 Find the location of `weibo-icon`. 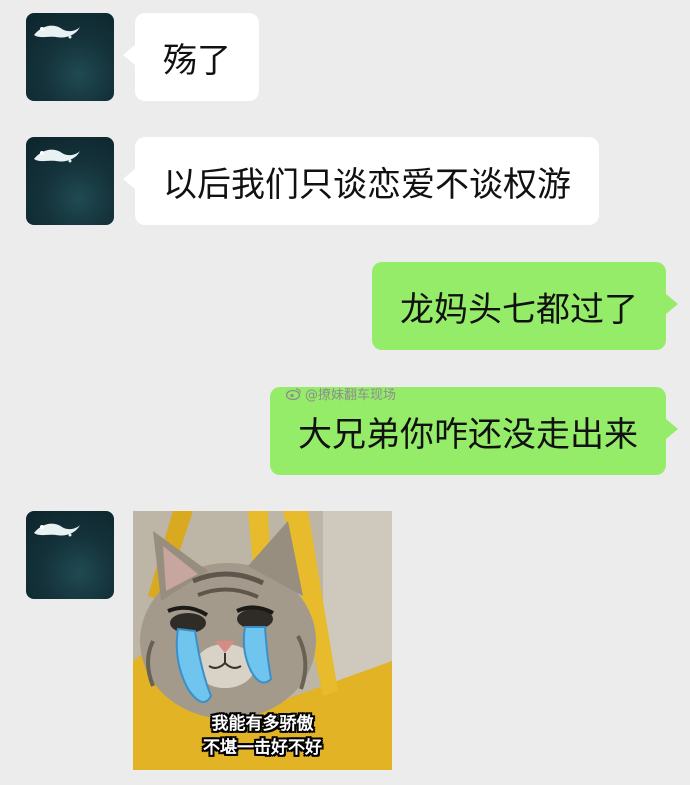

weibo-icon is located at coordinates (294, 394).